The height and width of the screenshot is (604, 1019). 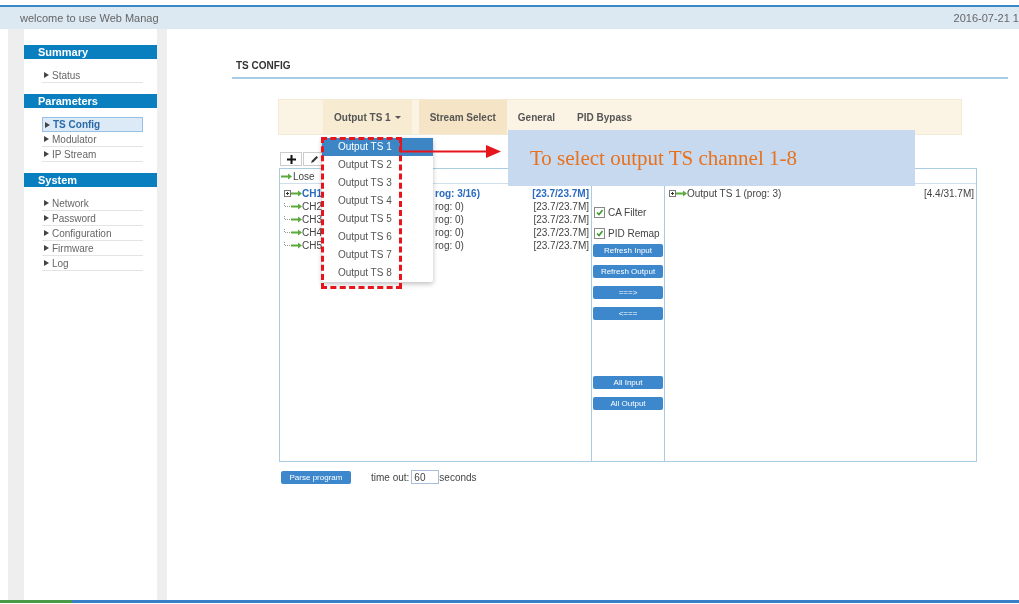 What do you see at coordinates (397, 117) in the screenshot?
I see `caret-icon` at bounding box center [397, 117].